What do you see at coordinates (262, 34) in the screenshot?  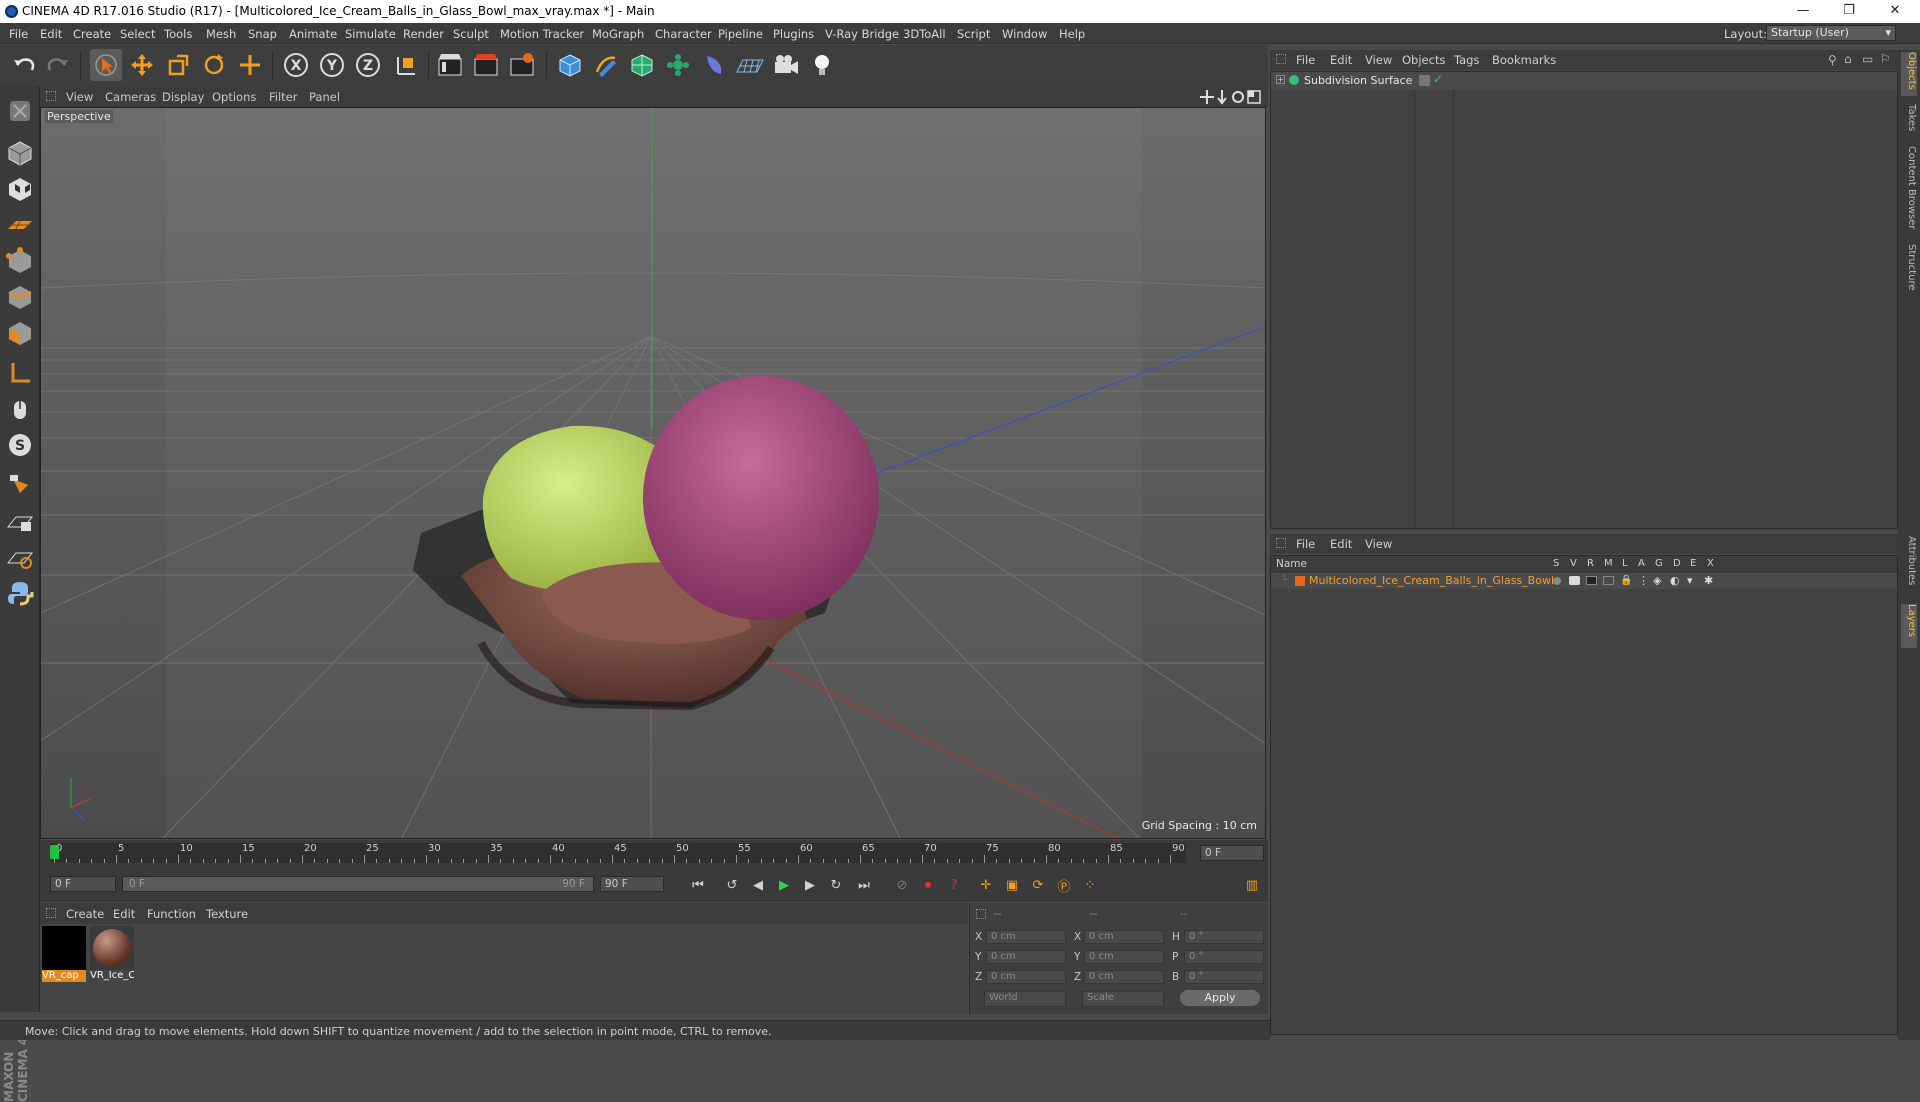 I see `menu-snap: Snap` at bounding box center [262, 34].